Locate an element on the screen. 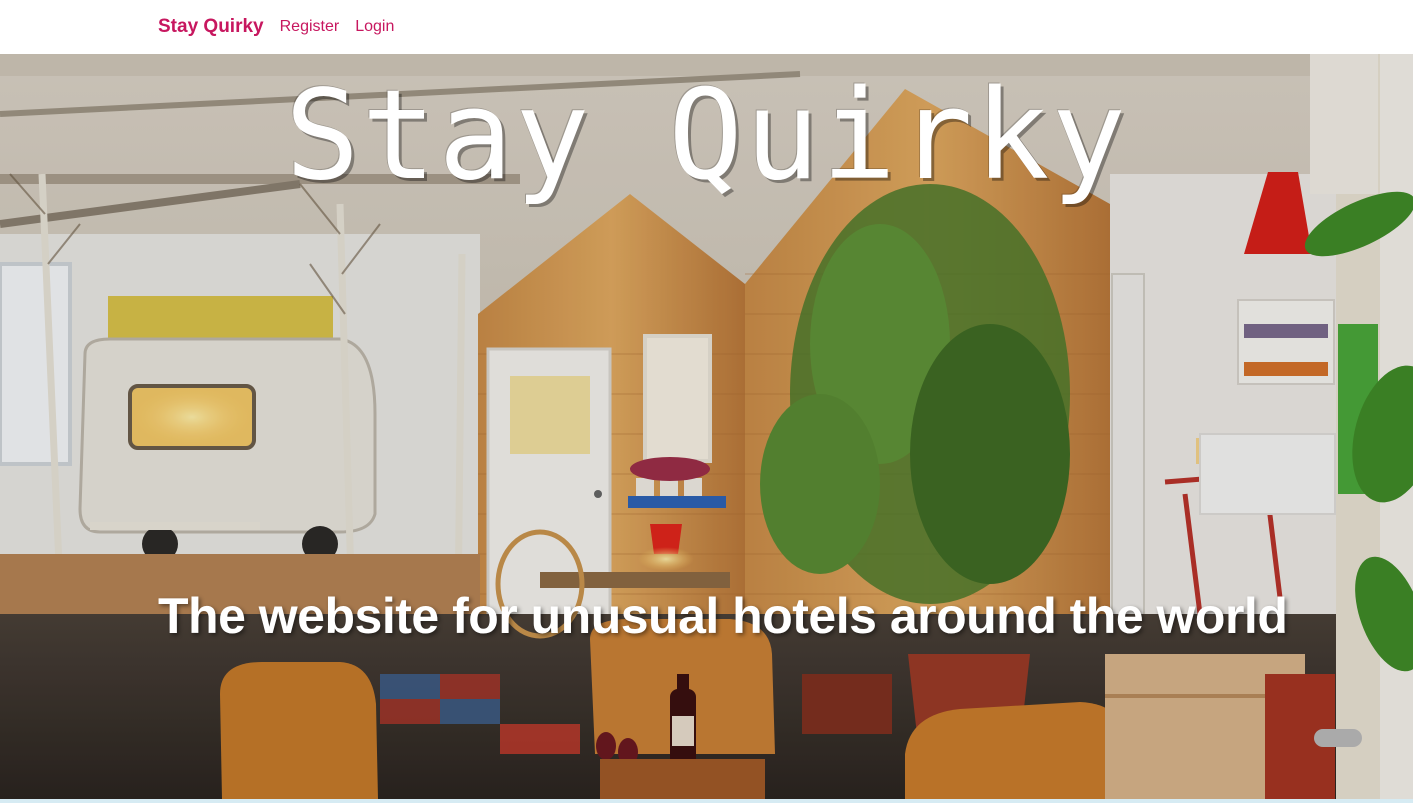 This screenshot has width=1413, height=803. top-navbar: Stay Quirky Register Login is located at coordinates (706, 27).